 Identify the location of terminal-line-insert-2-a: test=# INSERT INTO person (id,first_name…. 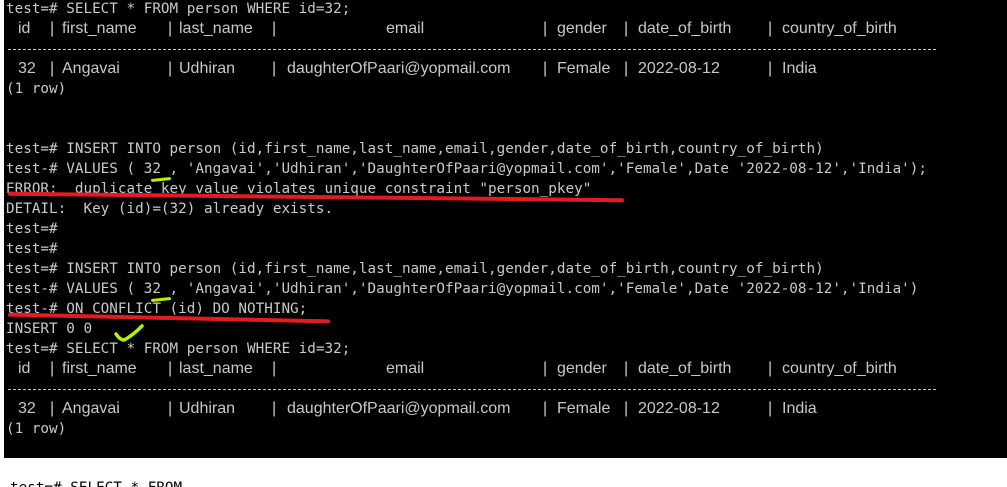
(415, 269).